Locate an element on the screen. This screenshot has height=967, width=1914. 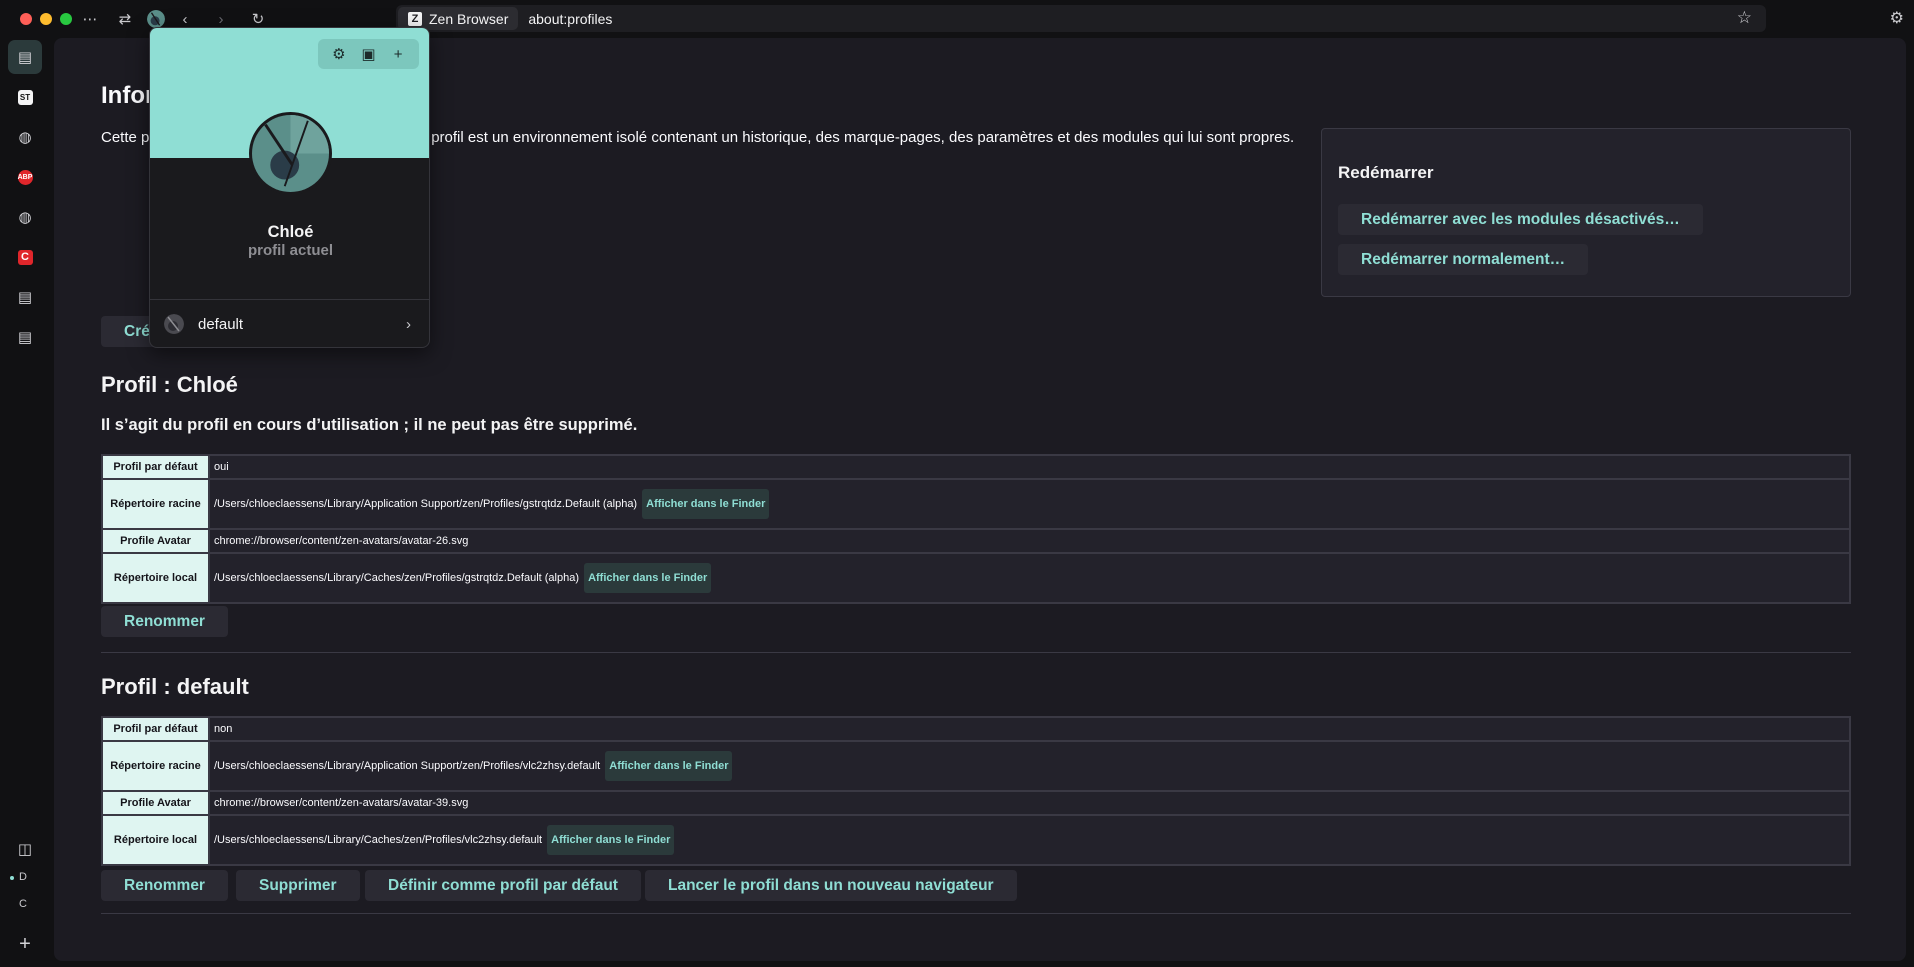
minimize-window-button is located at coordinates (46, 19).